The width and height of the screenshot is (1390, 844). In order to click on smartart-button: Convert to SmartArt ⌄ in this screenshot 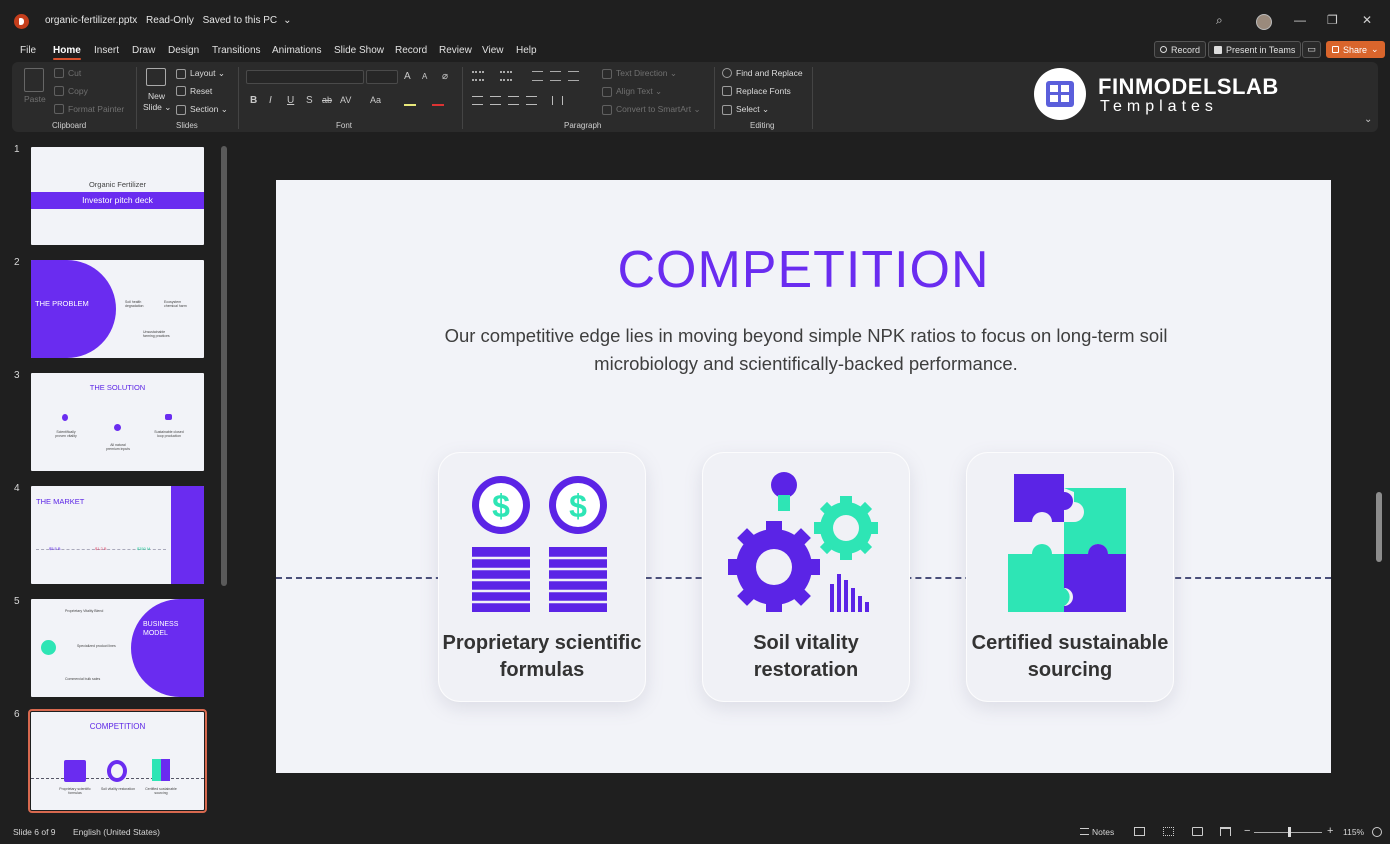, I will do `click(651, 109)`.